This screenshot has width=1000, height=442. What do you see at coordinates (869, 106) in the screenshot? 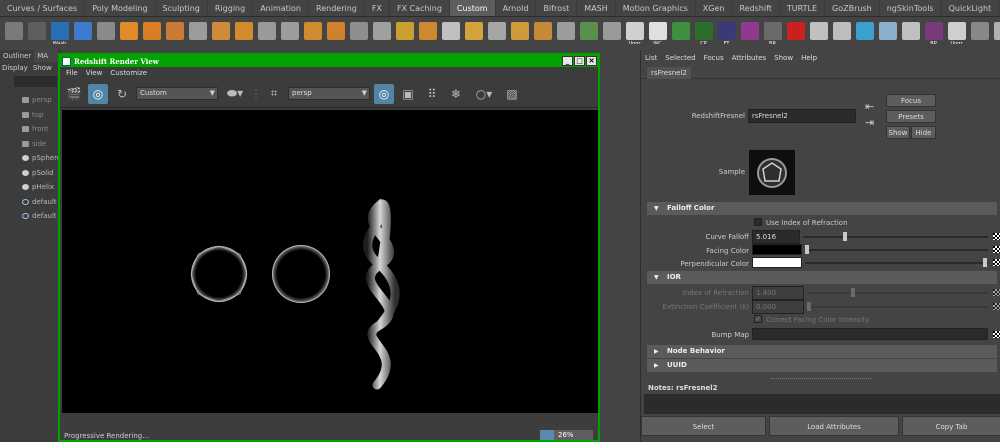
I see `input-connections-icon: ⇤` at bounding box center [869, 106].